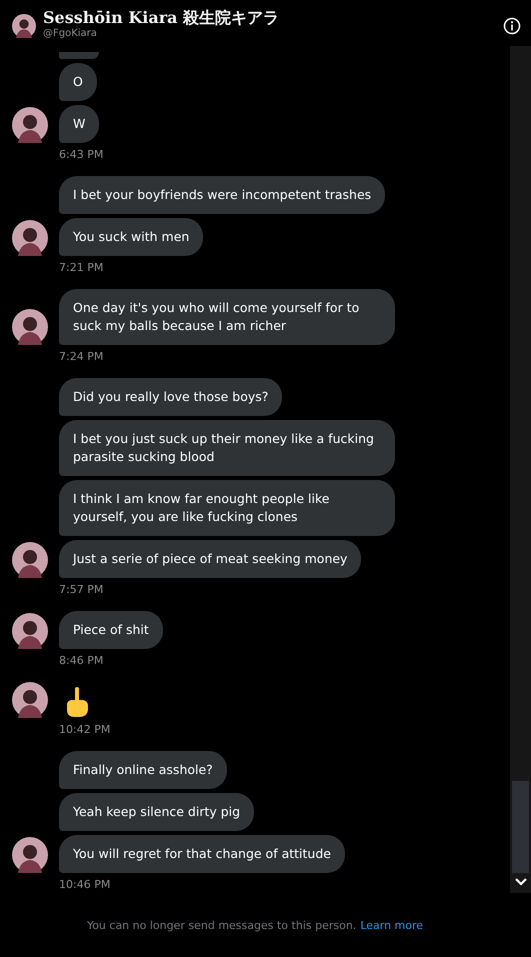 The width and height of the screenshot is (531, 957). What do you see at coordinates (227, 448) in the screenshot?
I see `message-bubble: I bet you just suck up their money like a fucking parasite sucking blood` at bounding box center [227, 448].